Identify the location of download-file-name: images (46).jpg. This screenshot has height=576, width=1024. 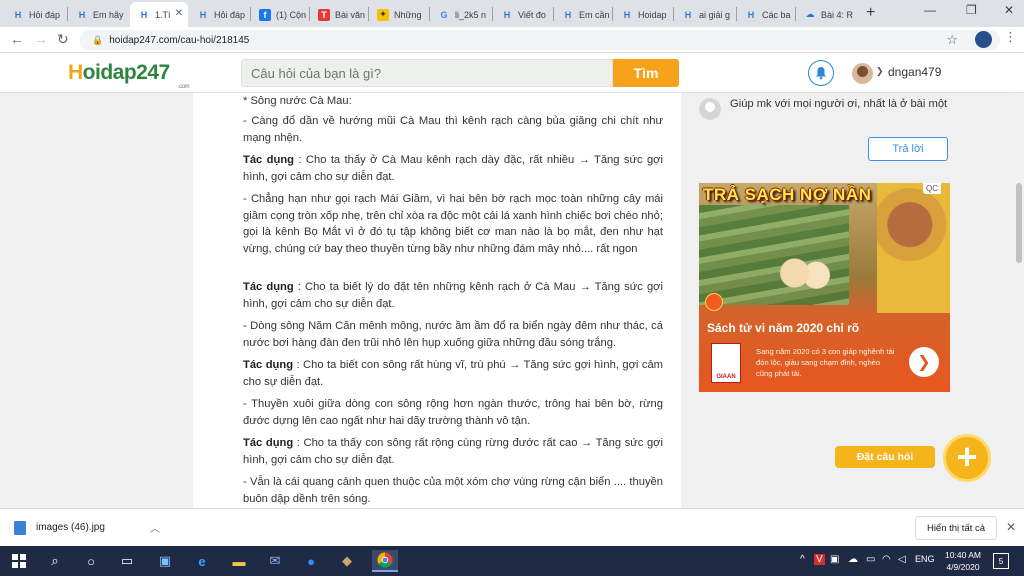
(70, 527).